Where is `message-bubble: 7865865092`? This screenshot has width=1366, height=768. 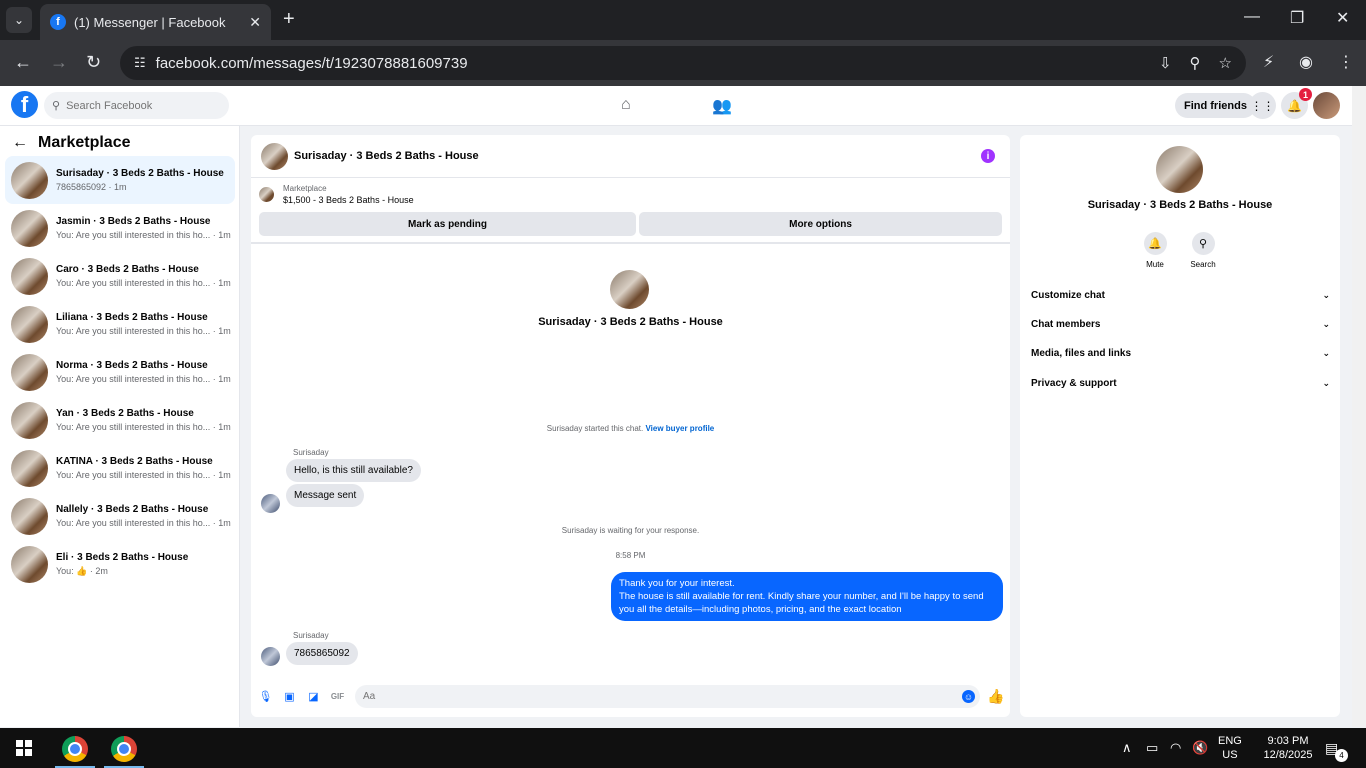 message-bubble: 7865865092 is located at coordinates (322, 653).